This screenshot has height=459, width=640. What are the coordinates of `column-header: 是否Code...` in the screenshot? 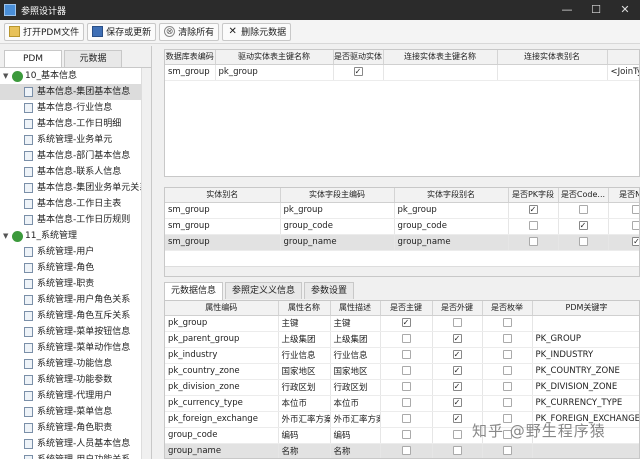 It's located at (583, 195).